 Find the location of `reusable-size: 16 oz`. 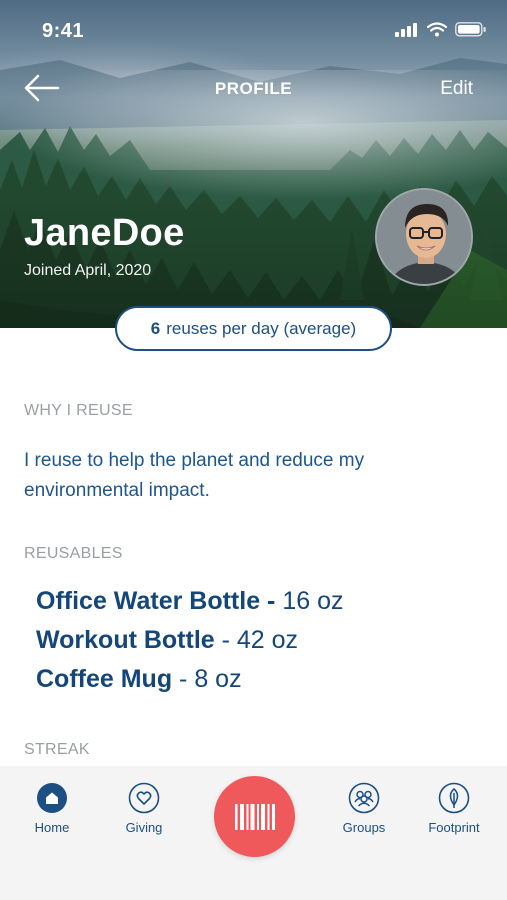

reusable-size: 16 oz is located at coordinates (309, 601).